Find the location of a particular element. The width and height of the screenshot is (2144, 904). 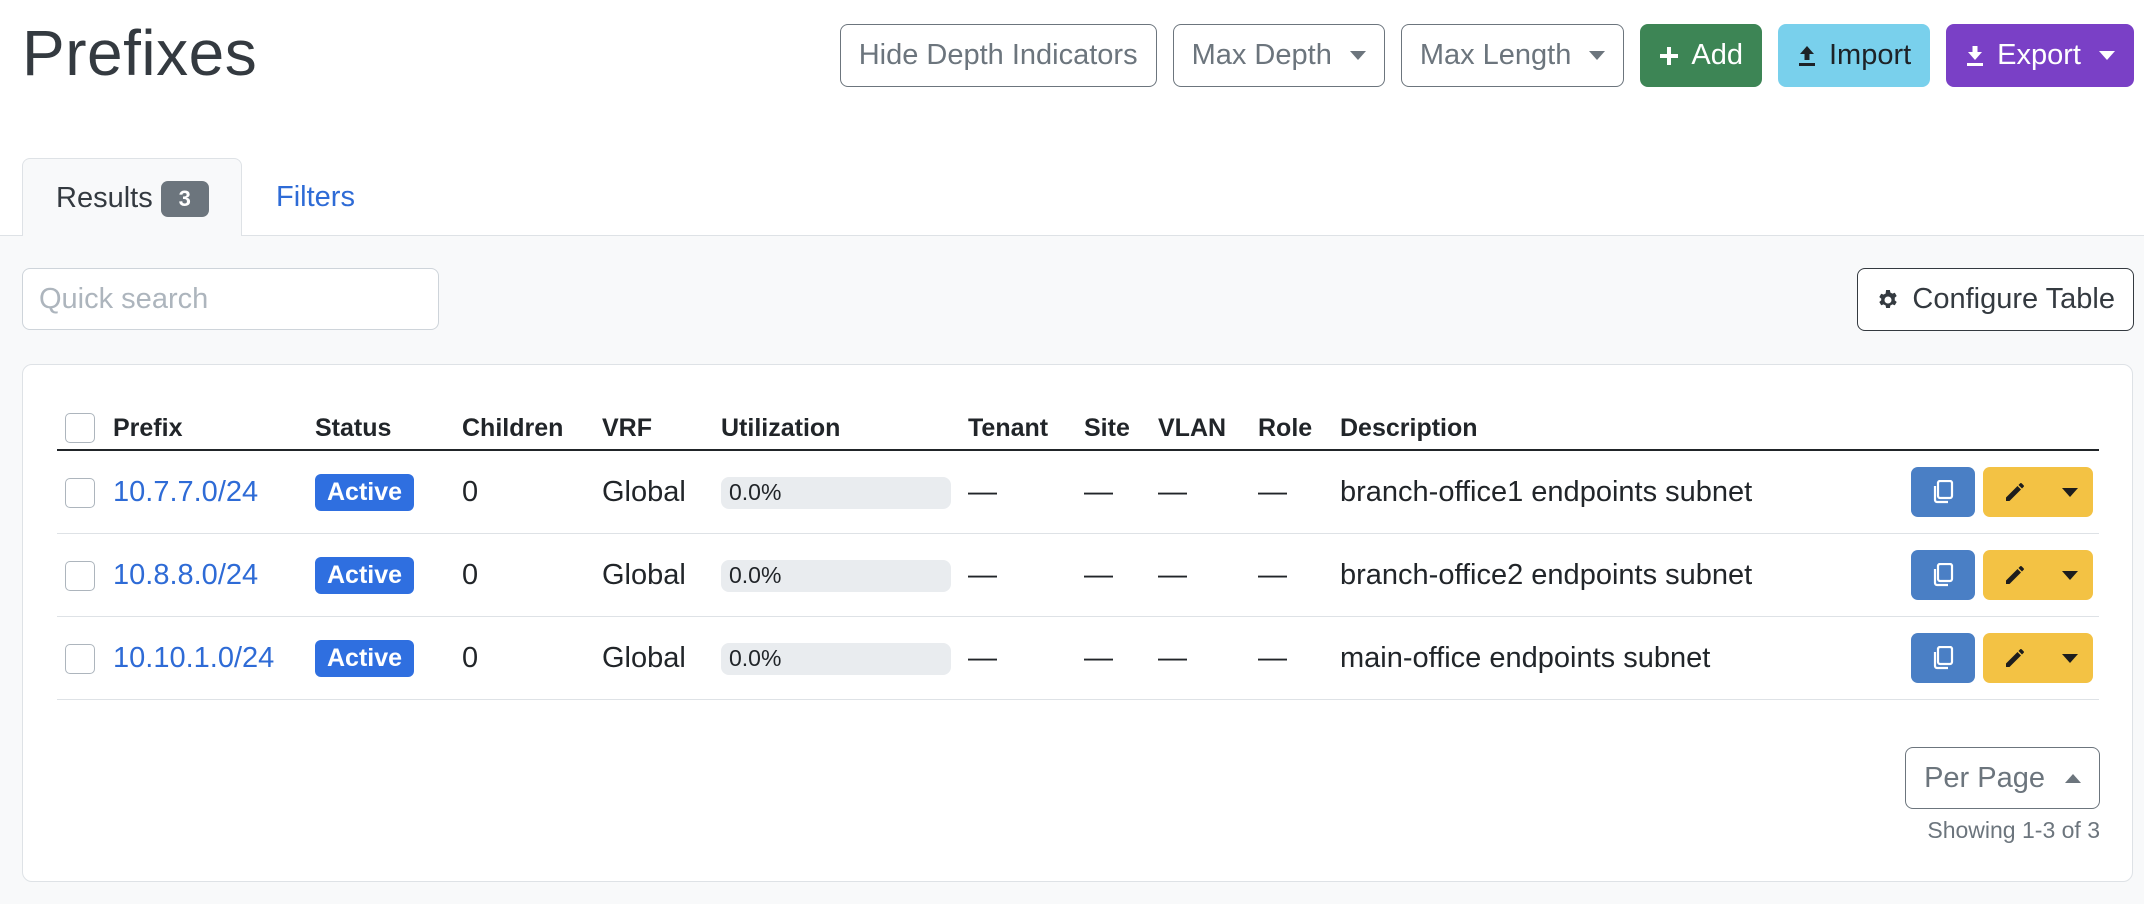

tab-filters: Filters is located at coordinates (315, 197).